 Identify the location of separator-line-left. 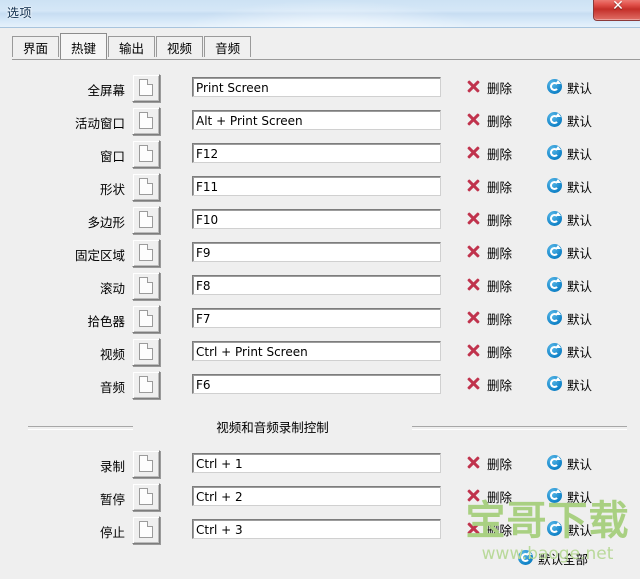
(80, 428).